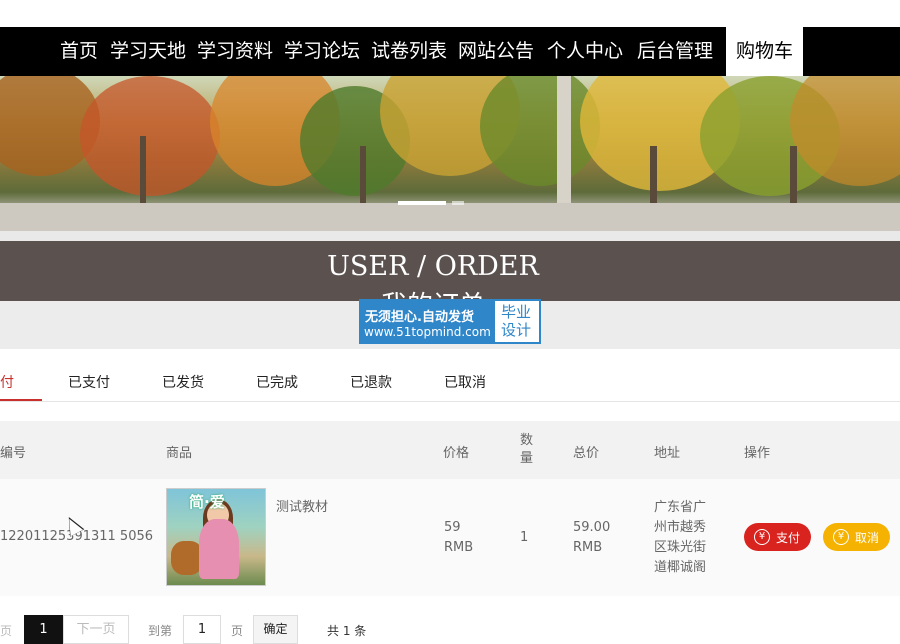  Describe the element at coordinates (202, 629) in the screenshot. I see `goto-page-input: 1` at that location.